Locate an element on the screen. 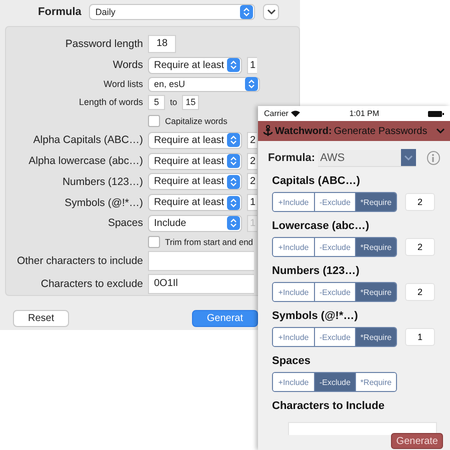 This screenshot has width=450, height=450. field-label: Other characters to include is located at coordinates (79, 260).